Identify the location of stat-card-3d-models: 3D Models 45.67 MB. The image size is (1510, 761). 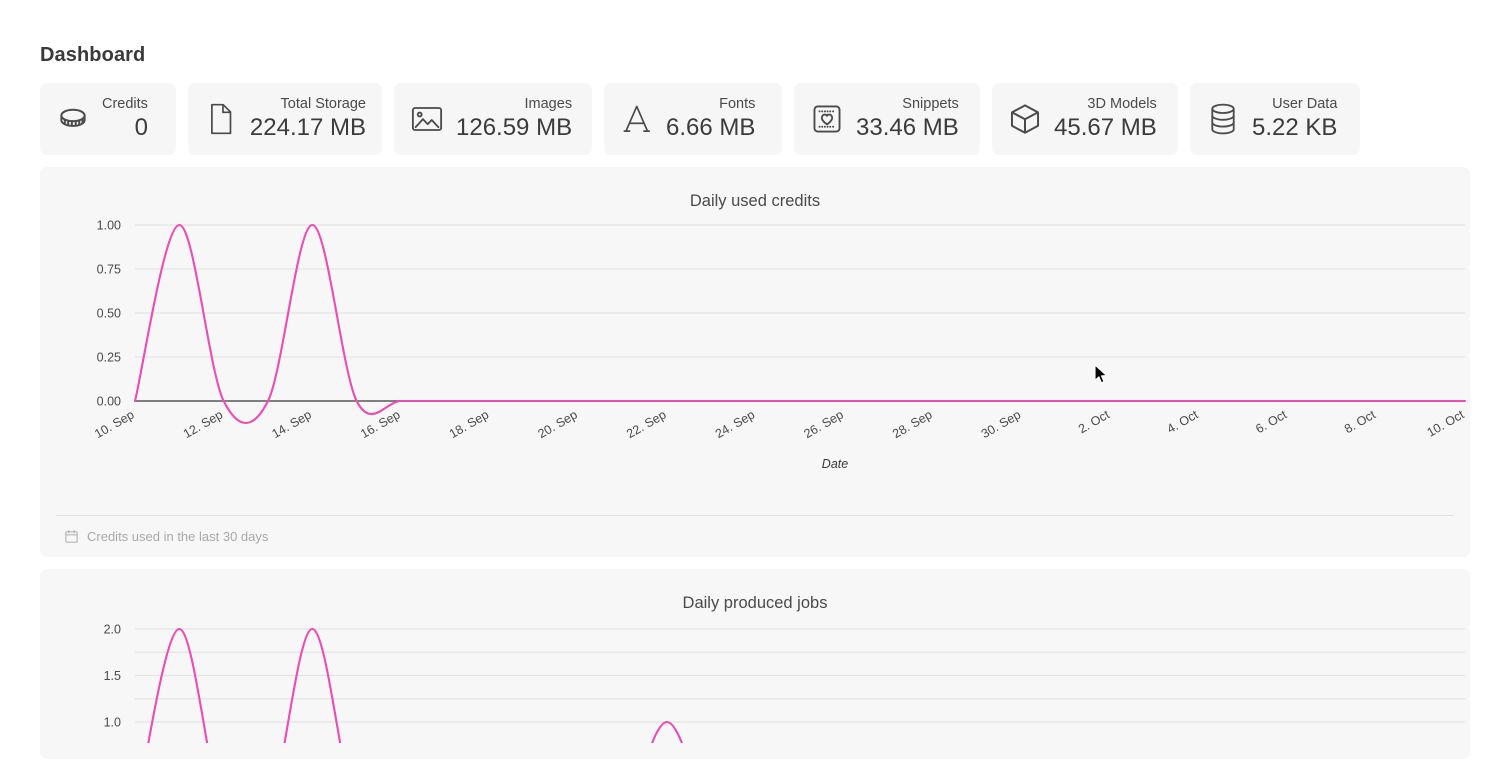
(1085, 119).